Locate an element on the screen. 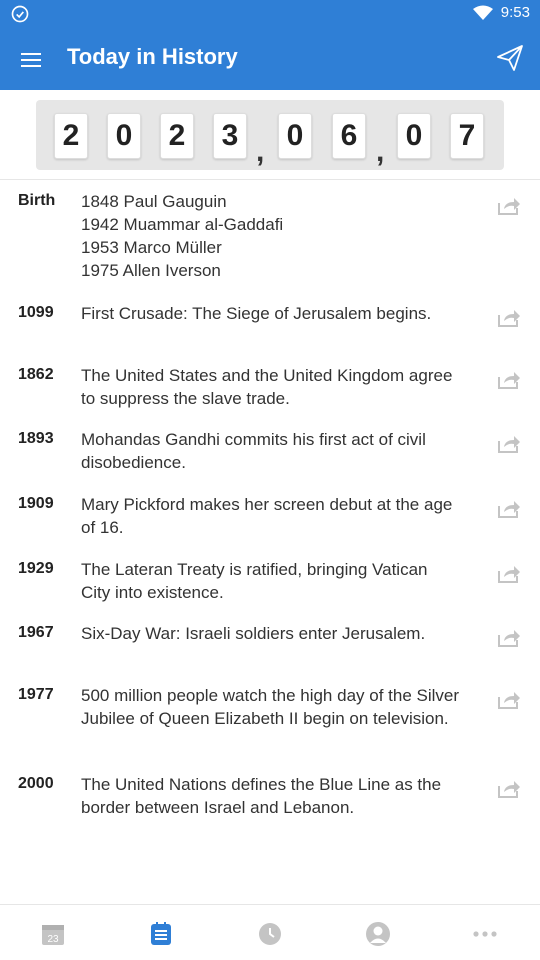 The width and height of the screenshot is (540, 960). check-circle-icon is located at coordinates (20, 14).